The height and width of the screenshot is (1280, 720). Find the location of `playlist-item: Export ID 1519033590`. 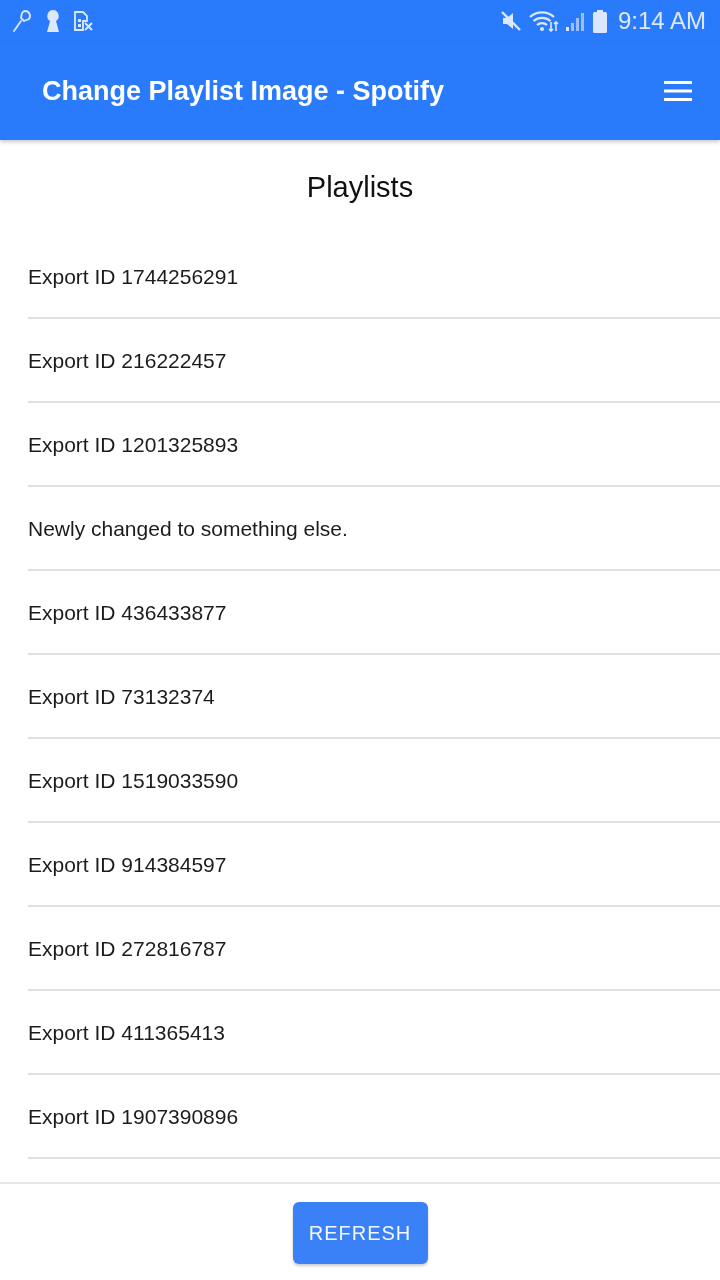

playlist-item: Export ID 1519033590 is located at coordinates (374, 781).